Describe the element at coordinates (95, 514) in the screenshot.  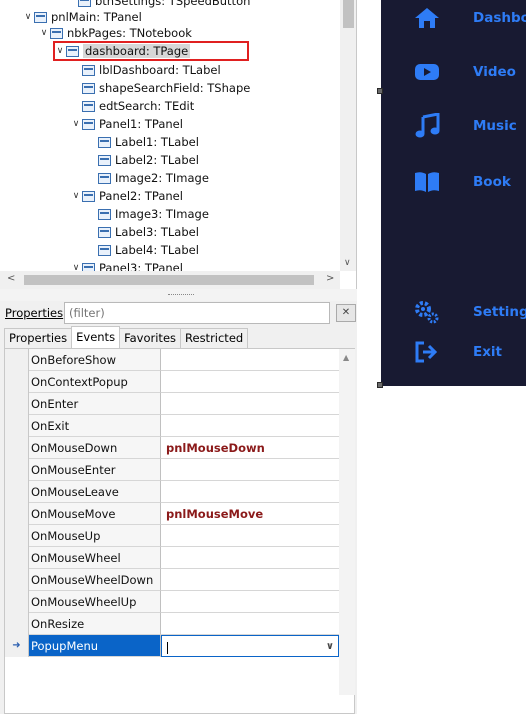
I see `event-name: OnMouseMove` at that location.